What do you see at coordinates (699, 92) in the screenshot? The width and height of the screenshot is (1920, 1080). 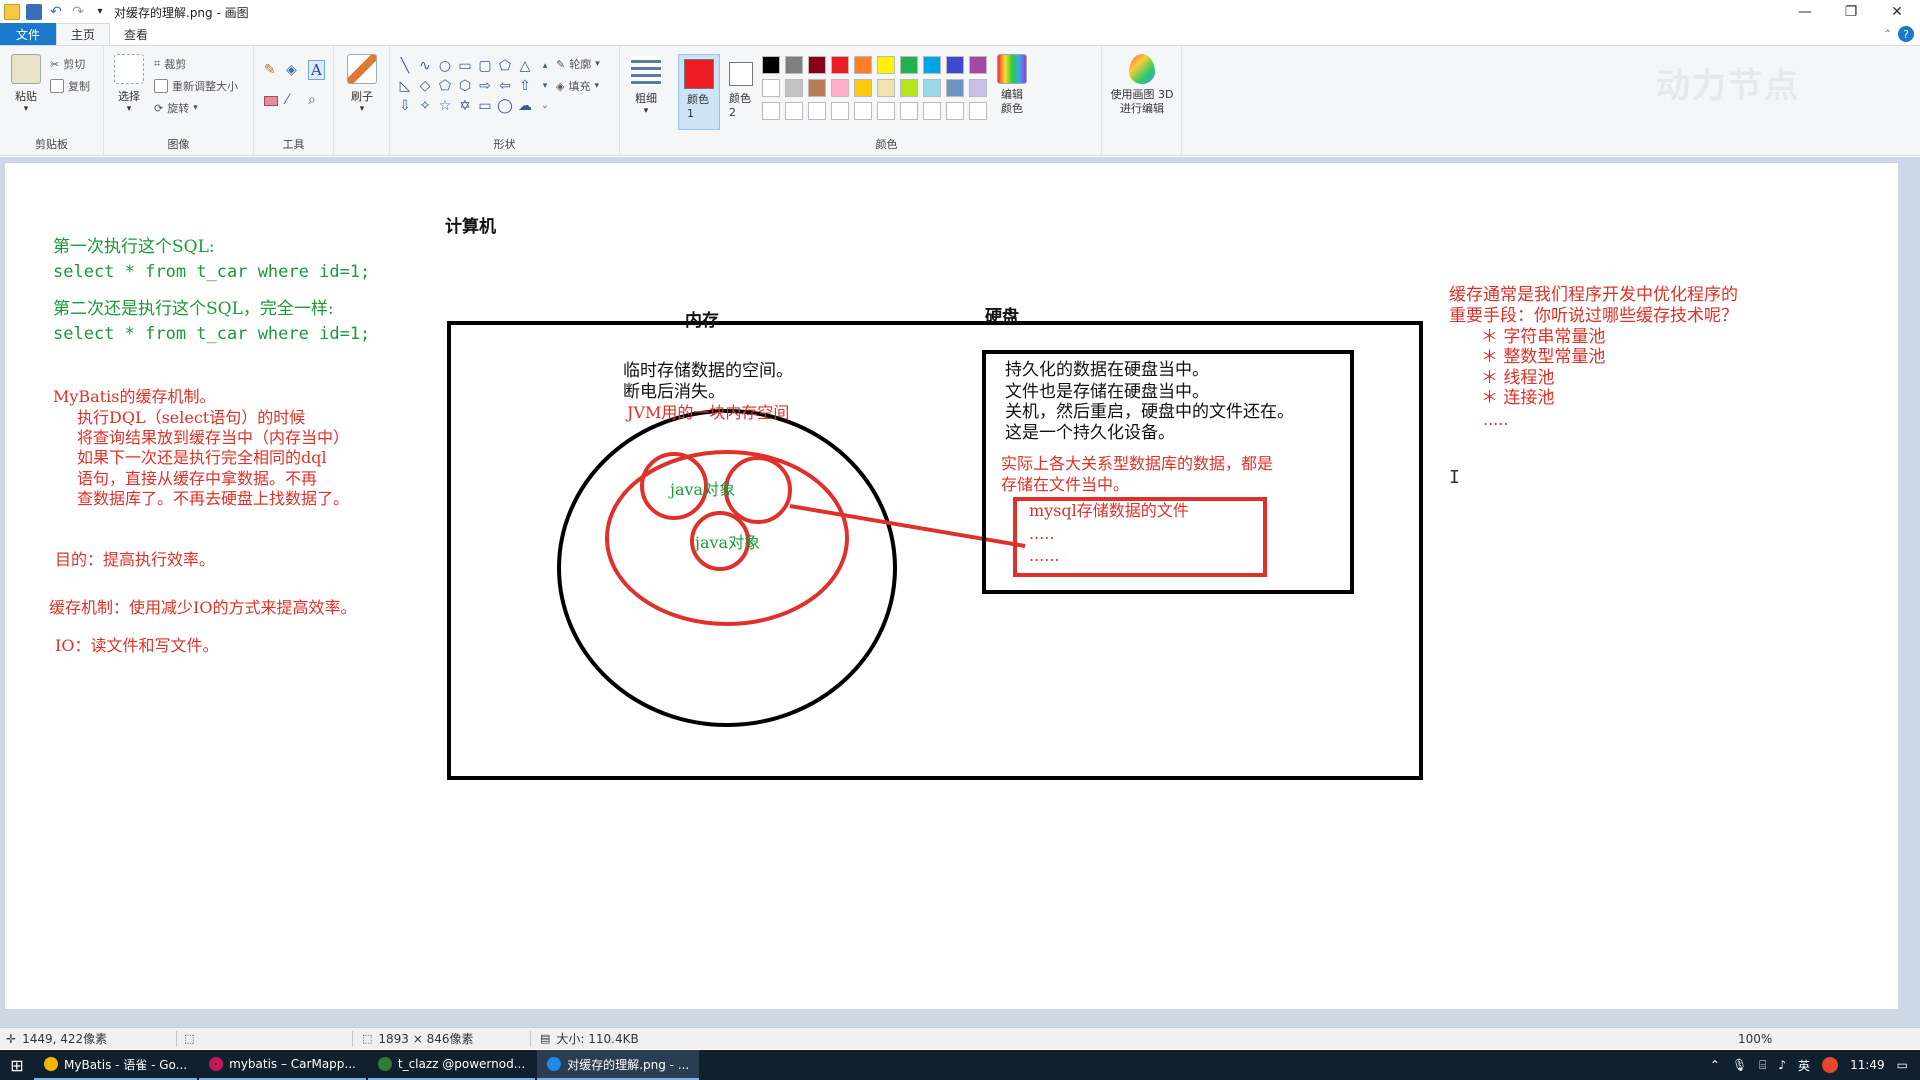 I see `color1-button: 颜色 1` at bounding box center [699, 92].